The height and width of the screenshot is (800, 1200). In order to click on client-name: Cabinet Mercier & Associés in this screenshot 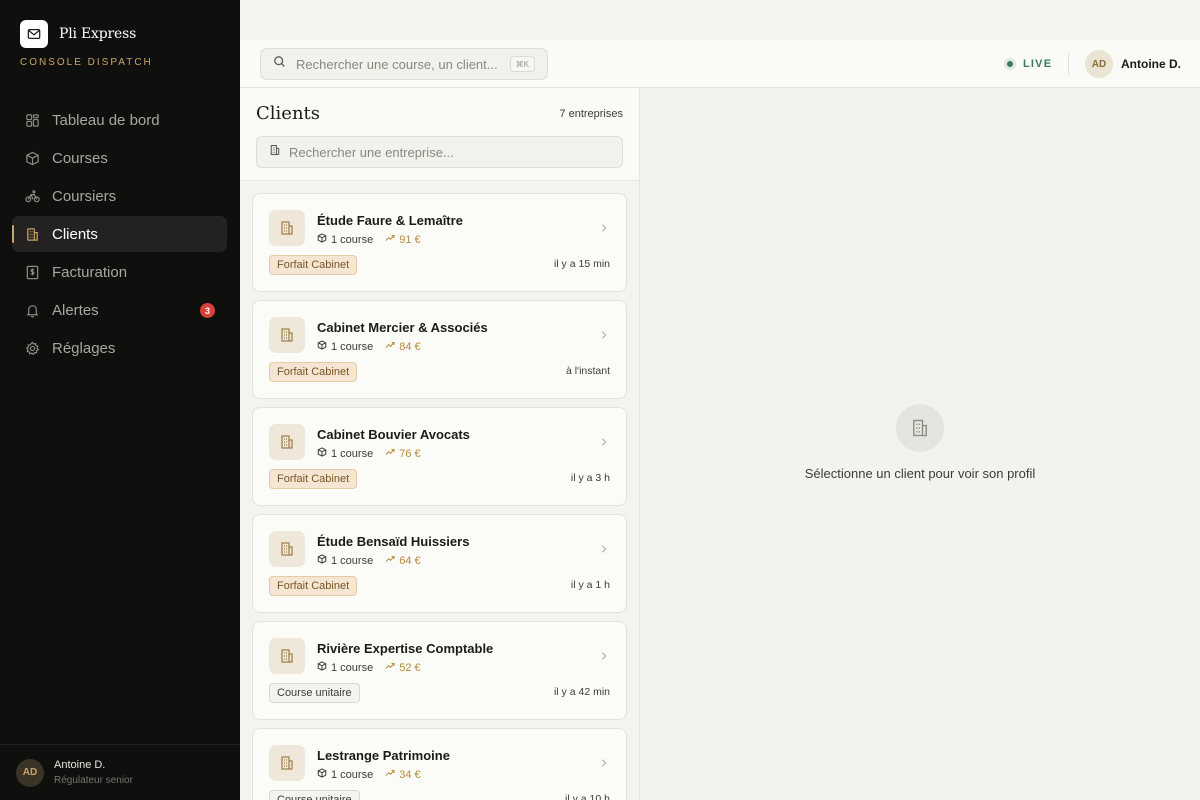, I will do `click(402, 327)`.